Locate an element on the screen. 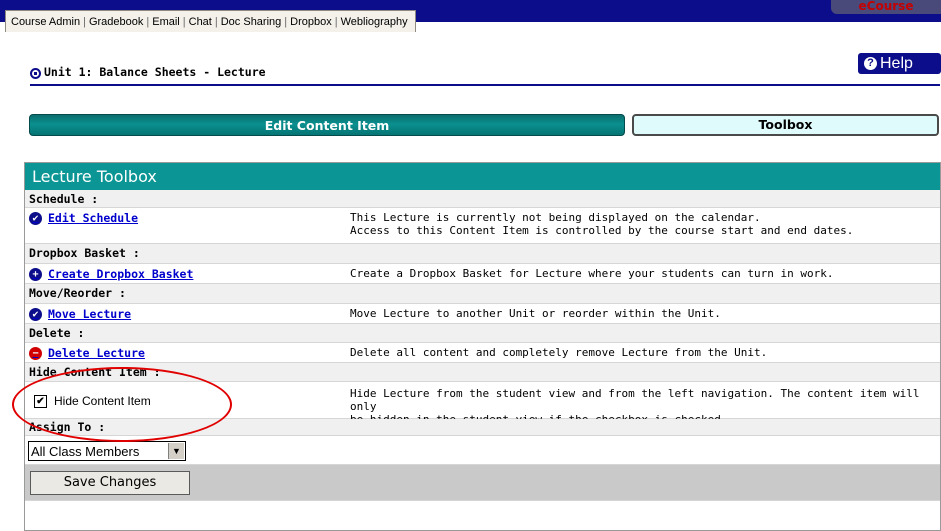 This screenshot has width=941, height=531. tab-webliography: Webliography is located at coordinates (374, 22).